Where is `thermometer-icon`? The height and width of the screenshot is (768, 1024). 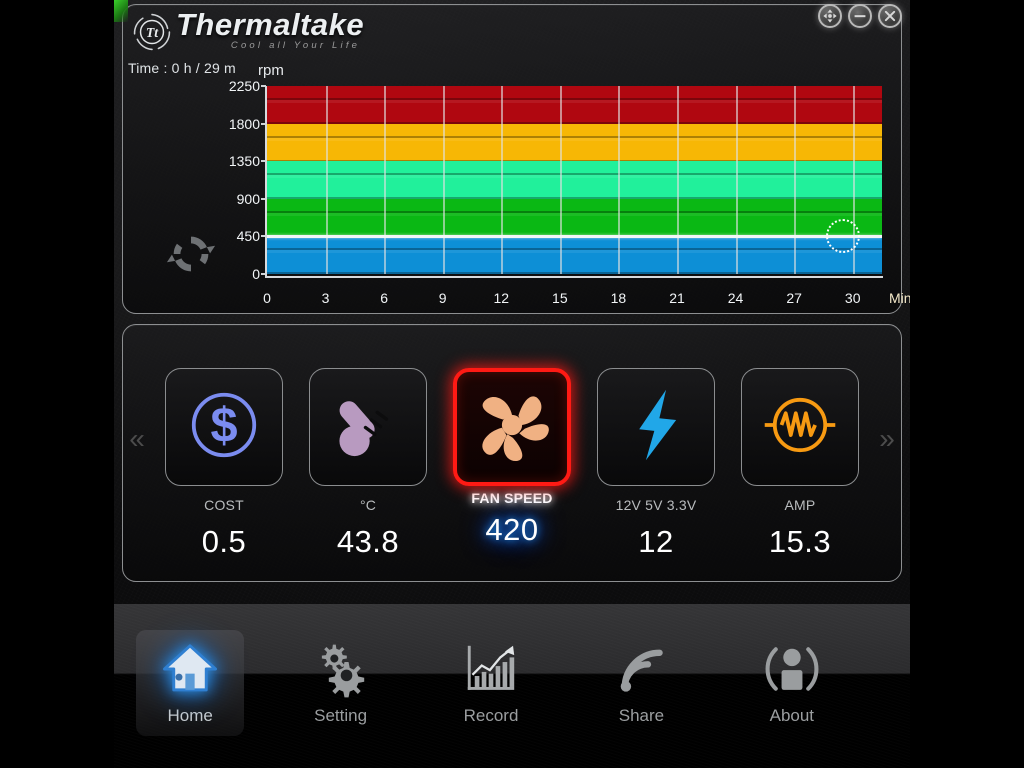 thermometer-icon is located at coordinates (368, 427).